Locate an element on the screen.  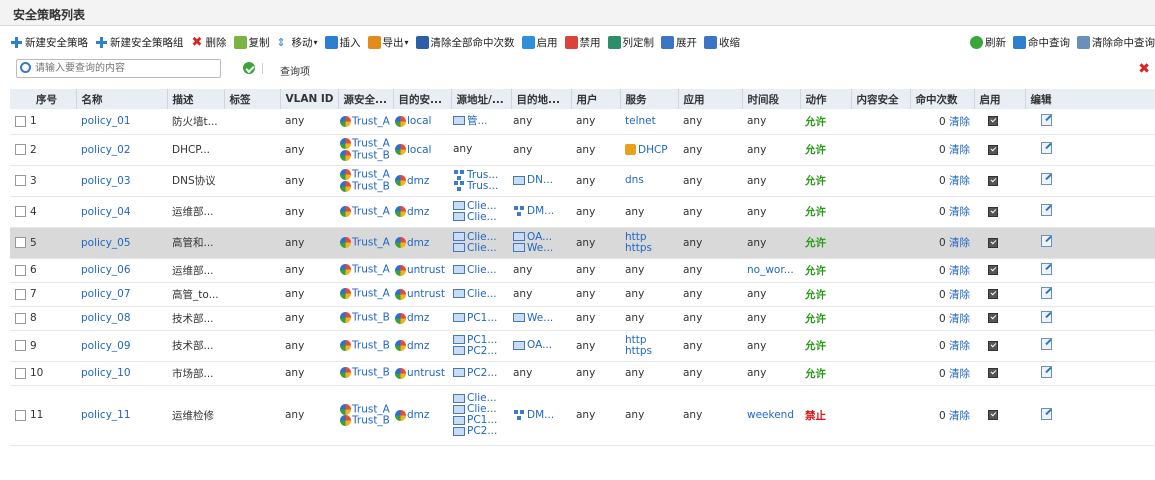
export-button: 导出 ▾ is located at coordinates (388, 42).